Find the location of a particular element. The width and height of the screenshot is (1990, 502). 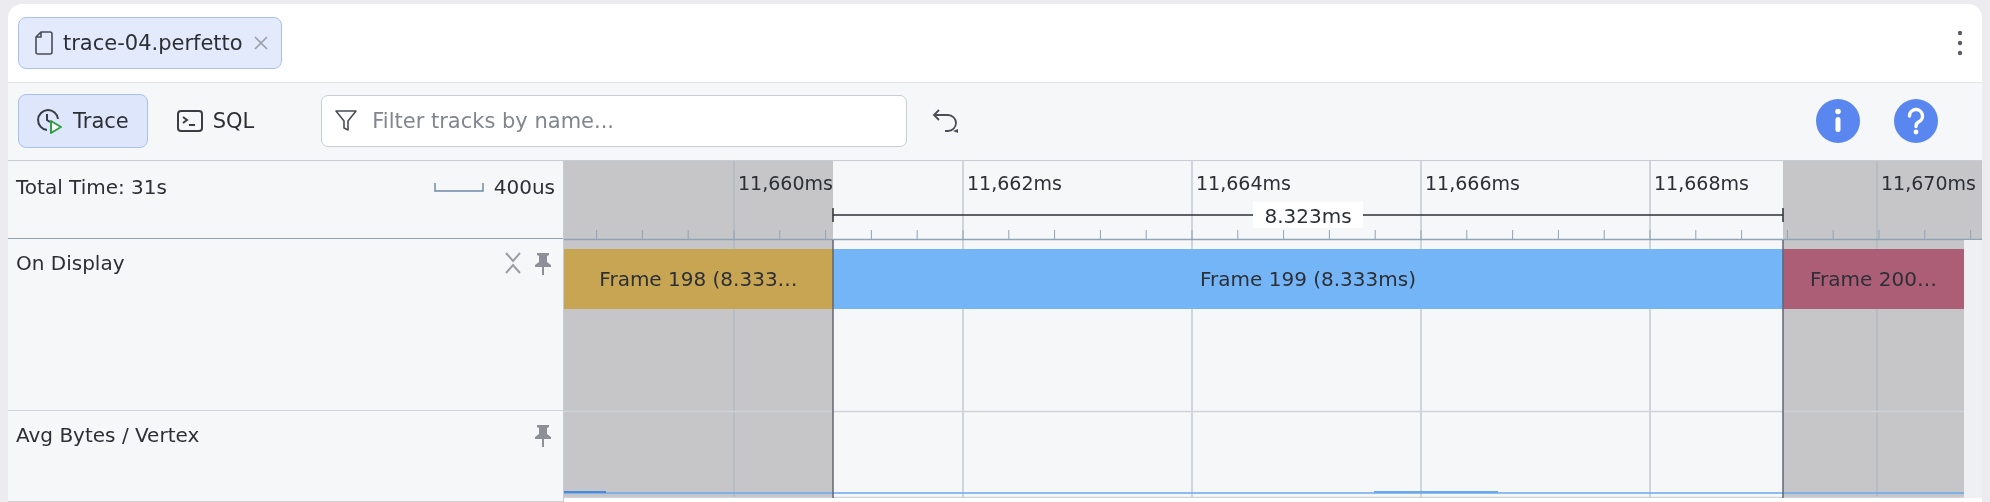

collapse-icon is located at coordinates (513, 263).